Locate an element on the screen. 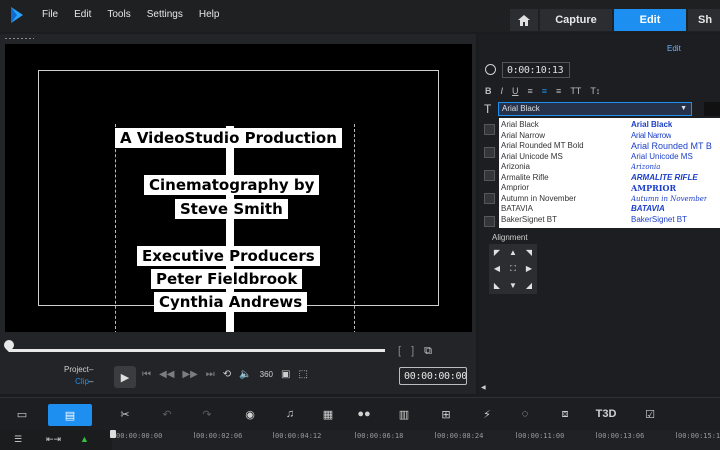  font-option: Amprior AMPRIOR is located at coordinates (609, 188).